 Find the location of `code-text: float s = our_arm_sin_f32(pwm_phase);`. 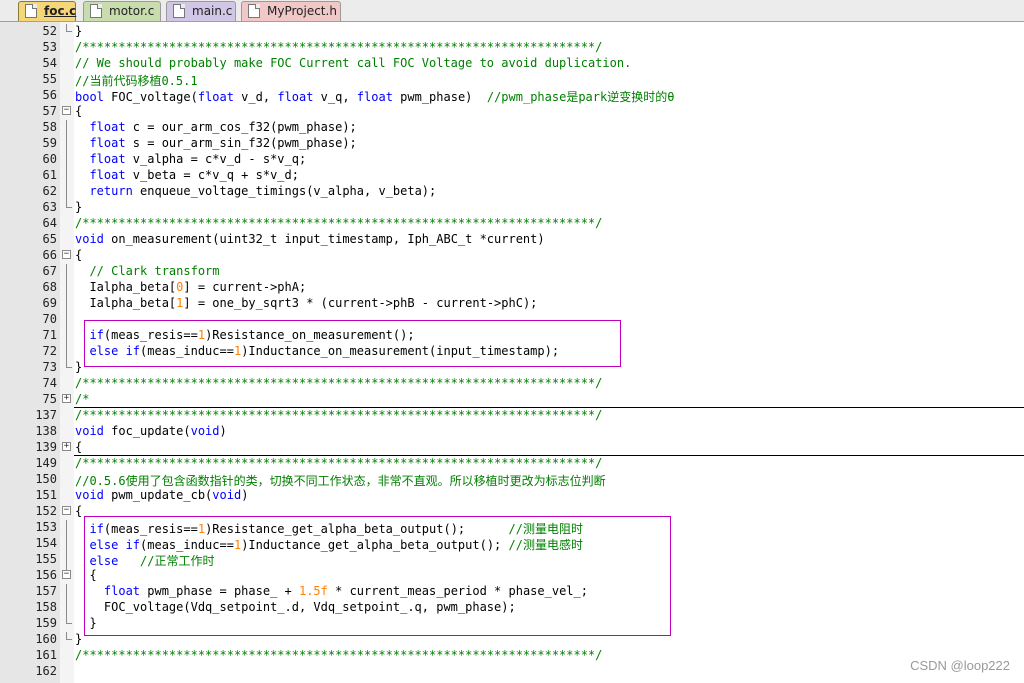

code-text: float s = our_arm_sin_f32(pwm_phase); is located at coordinates (223, 143).